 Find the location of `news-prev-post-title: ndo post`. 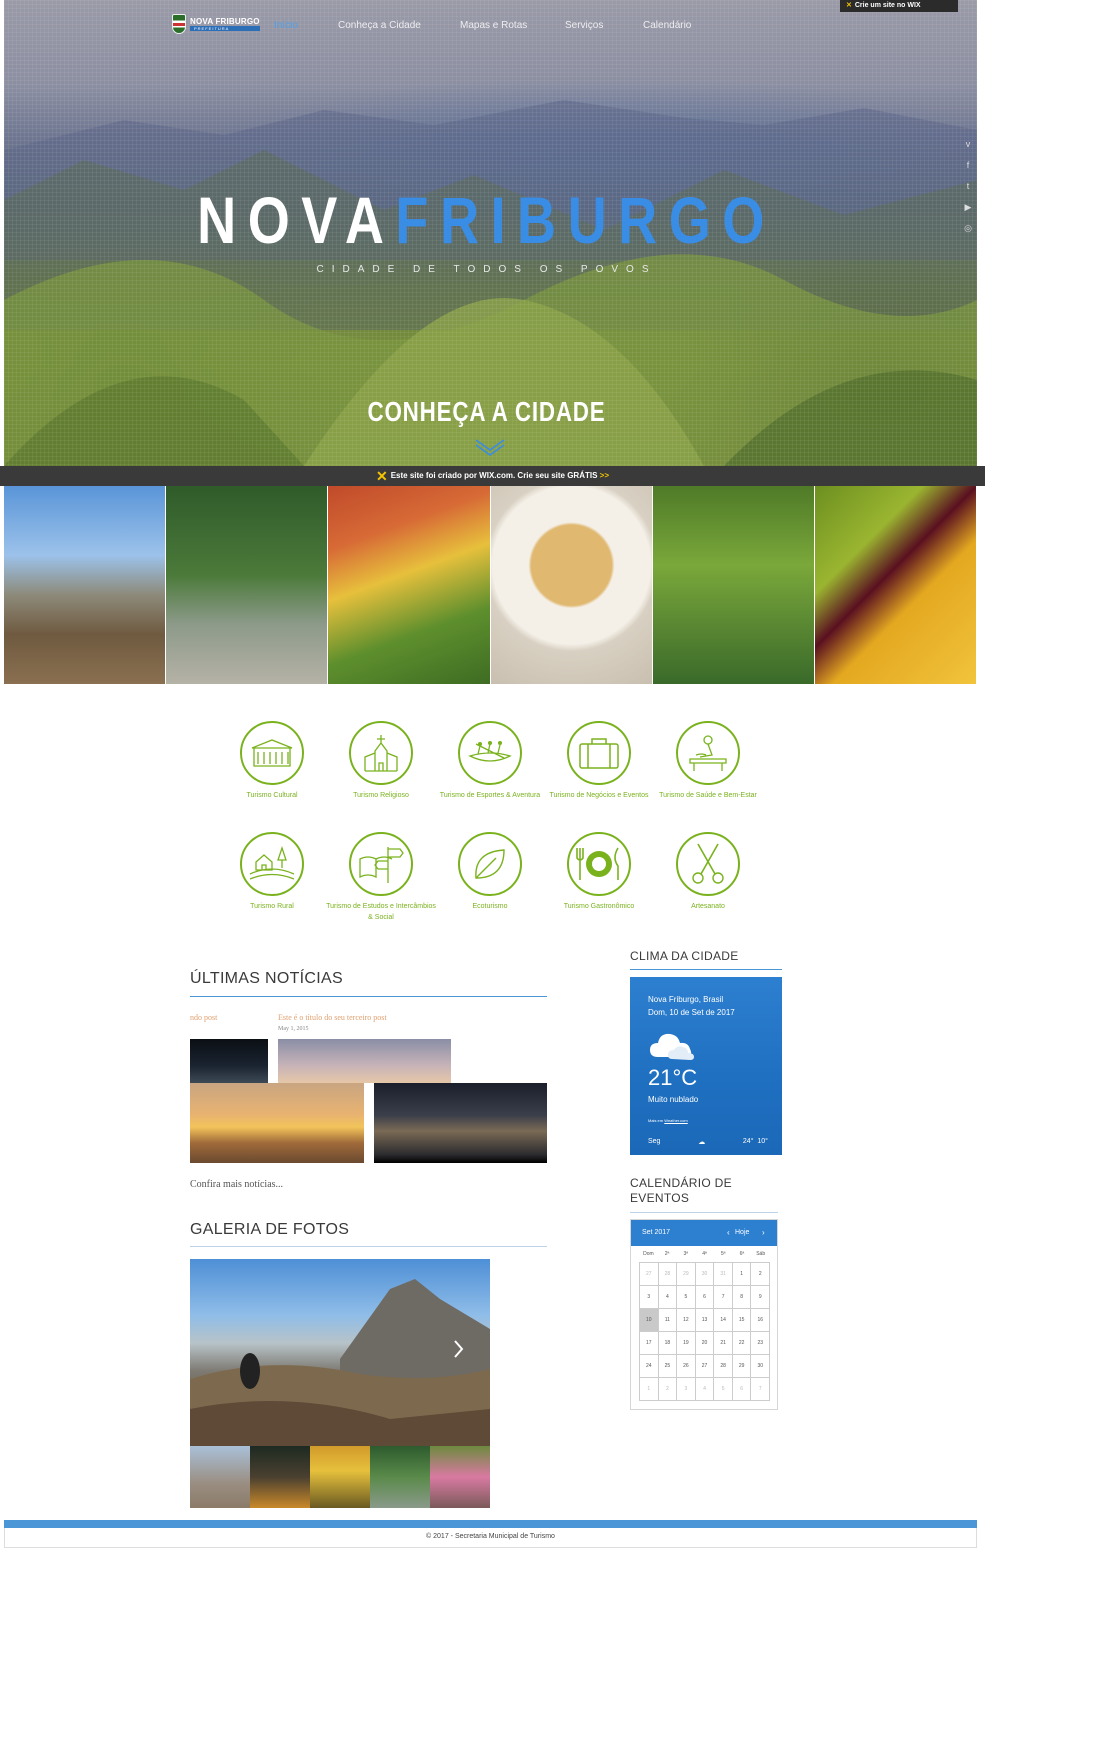

news-prev-post-title: ndo post is located at coordinates (203, 1017).